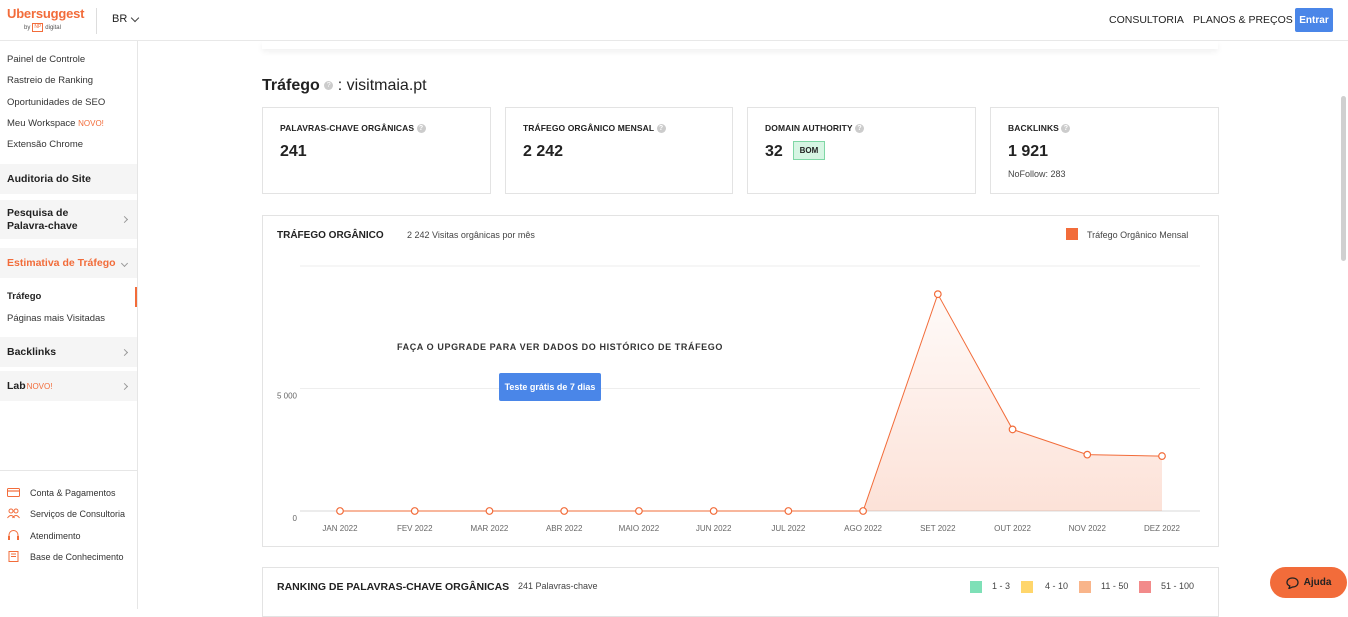  What do you see at coordinates (1314, 20) in the screenshot?
I see `login-button: Entrar` at bounding box center [1314, 20].